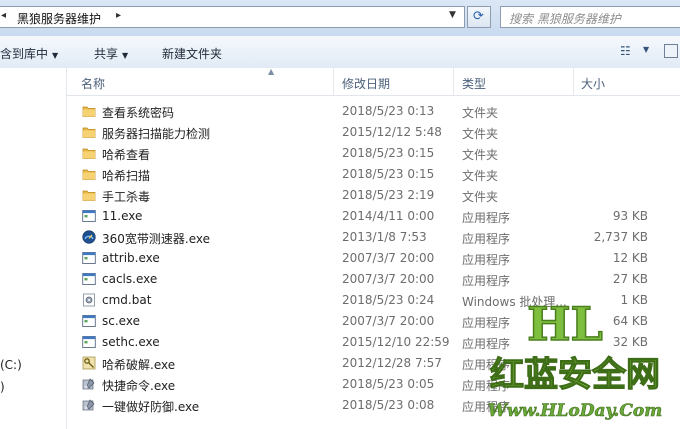  Describe the element at coordinates (634, 300) in the screenshot. I see `file-size: 1 KB` at that location.